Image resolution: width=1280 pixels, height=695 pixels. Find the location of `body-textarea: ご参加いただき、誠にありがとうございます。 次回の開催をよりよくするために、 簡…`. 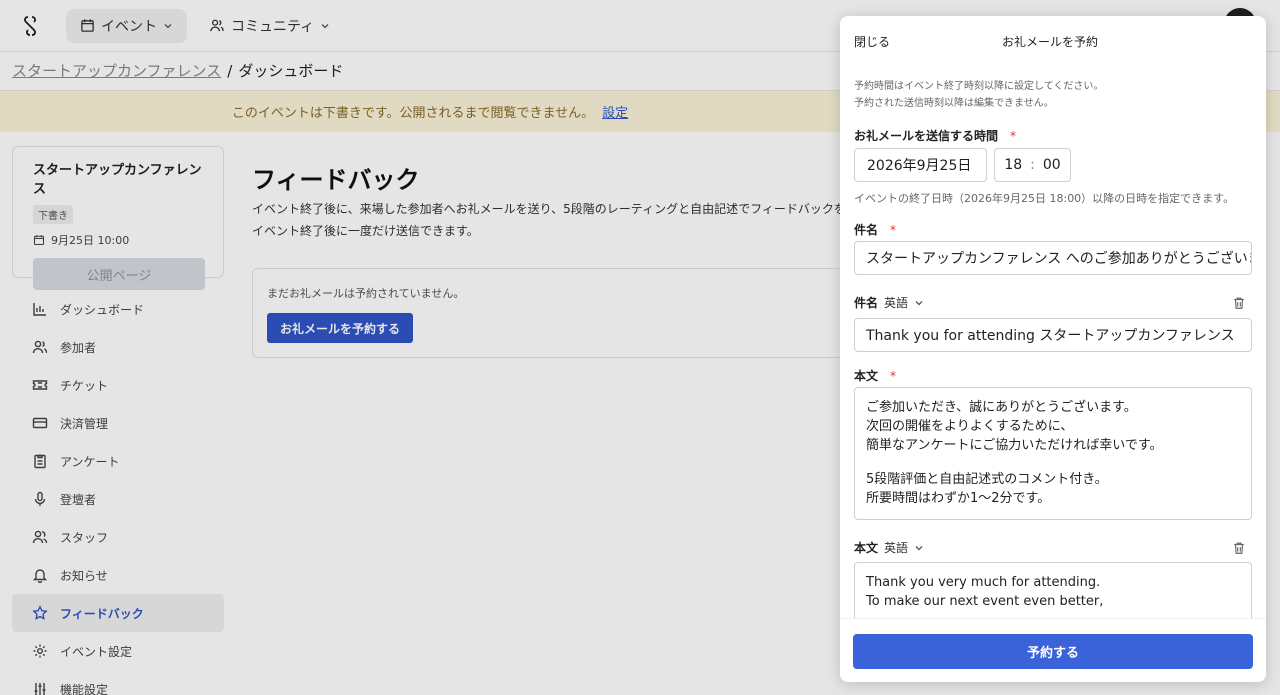

body-textarea: ご参加いただき、誠にありがとうございます。 次回の開催をよりよくするために、 簡… is located at coordinates (1053, 453).